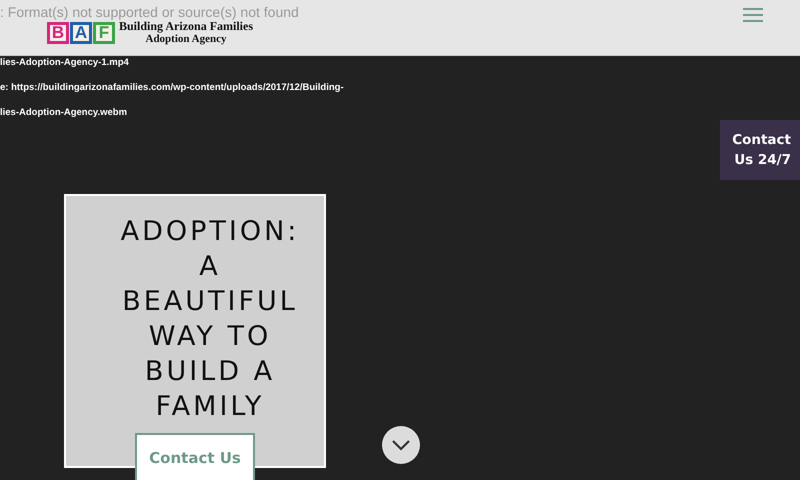 The width and height of the screenshot is (800, 480). What do you see at coordinates (149, 12) in the screenshot?
I see `error-message: : Format(s) not supported or source(s) not found` at bounding box center [149, 12].